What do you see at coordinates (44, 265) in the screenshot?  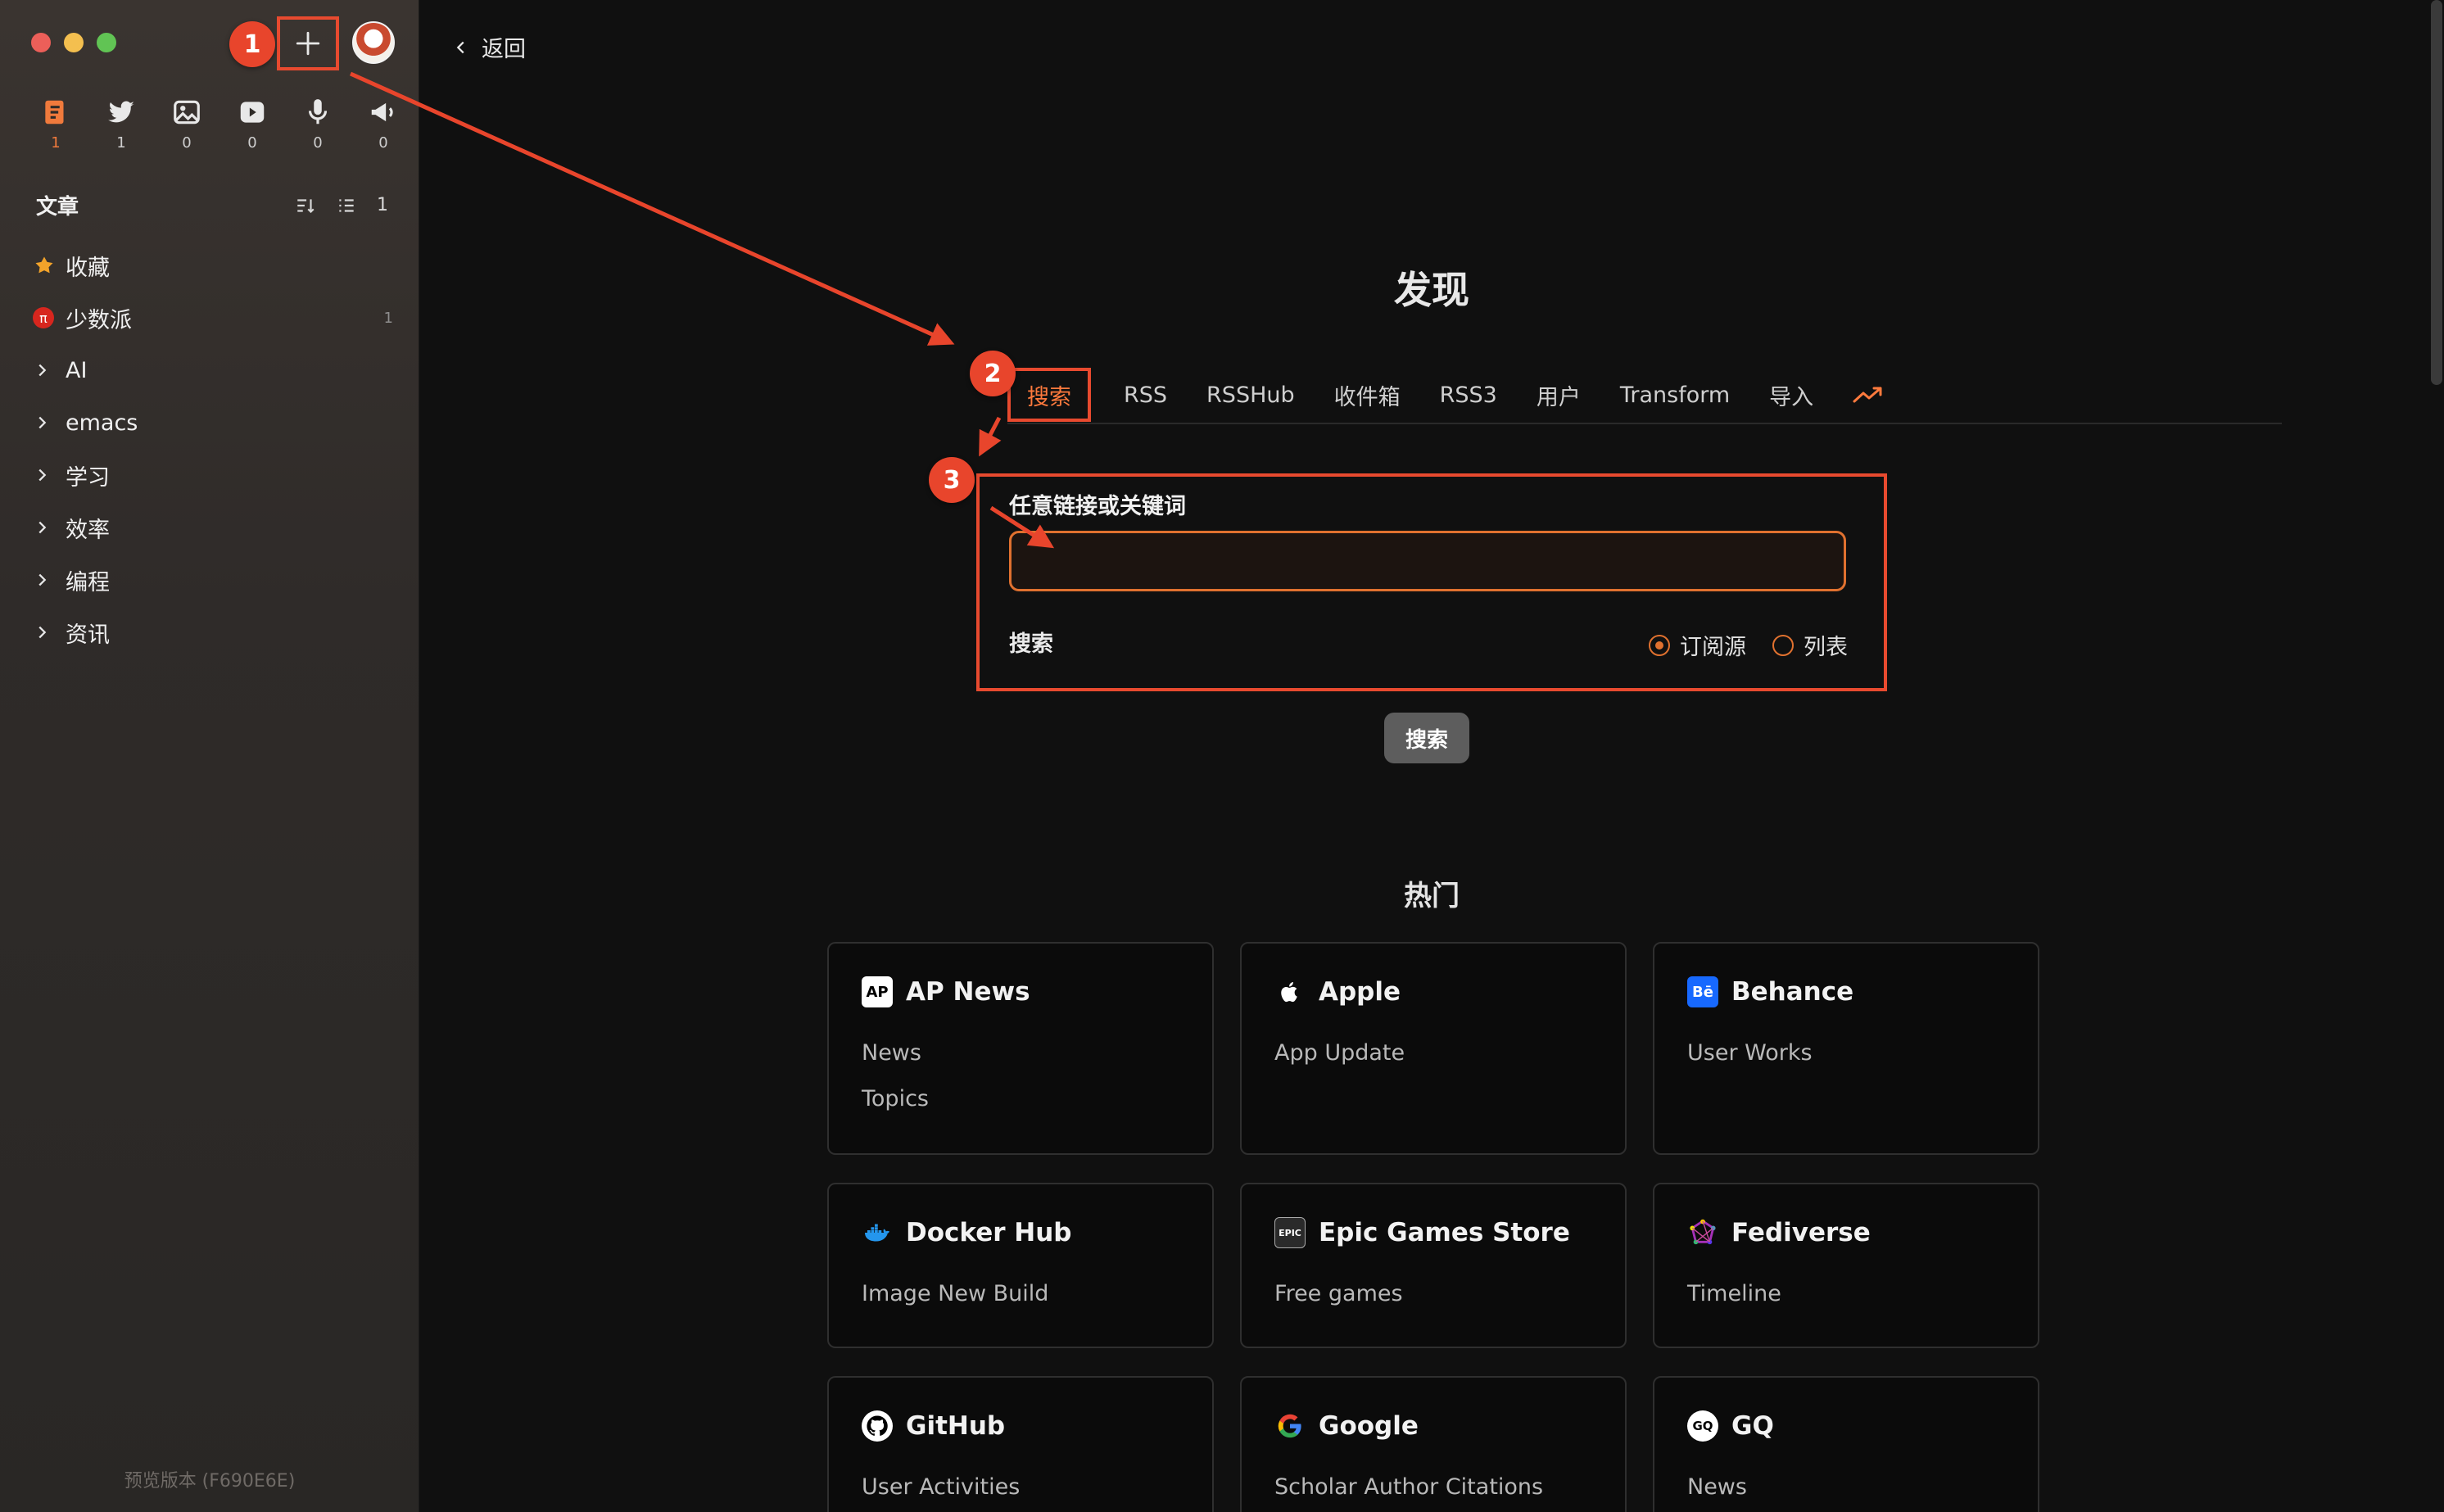 I see `star-icon` at bounding box center [44, 265].